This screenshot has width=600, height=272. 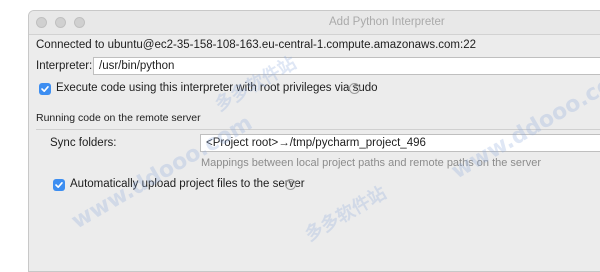 I want to click on close-window-button, so click(x=41, y=22).